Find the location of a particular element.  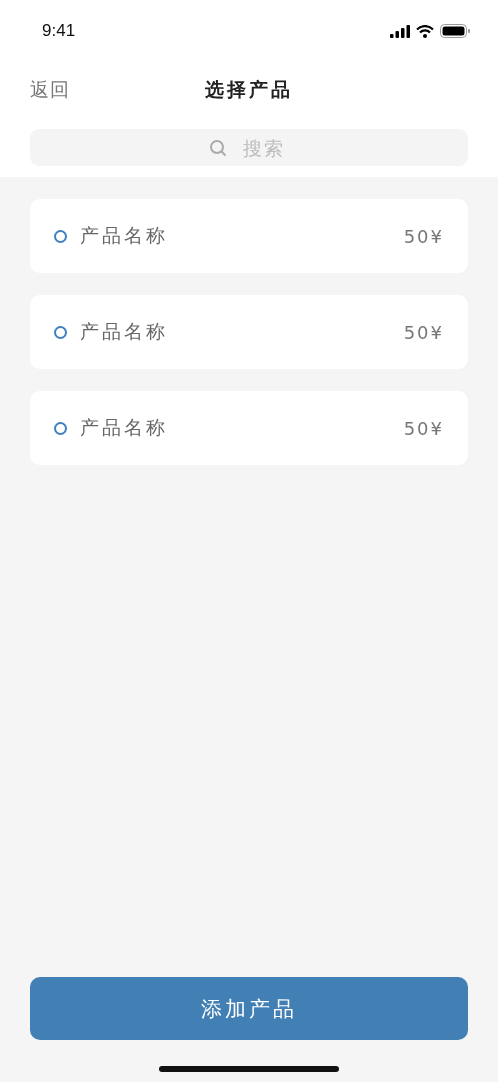

page-title: 选择产品 is located at coordinates (249, 89).